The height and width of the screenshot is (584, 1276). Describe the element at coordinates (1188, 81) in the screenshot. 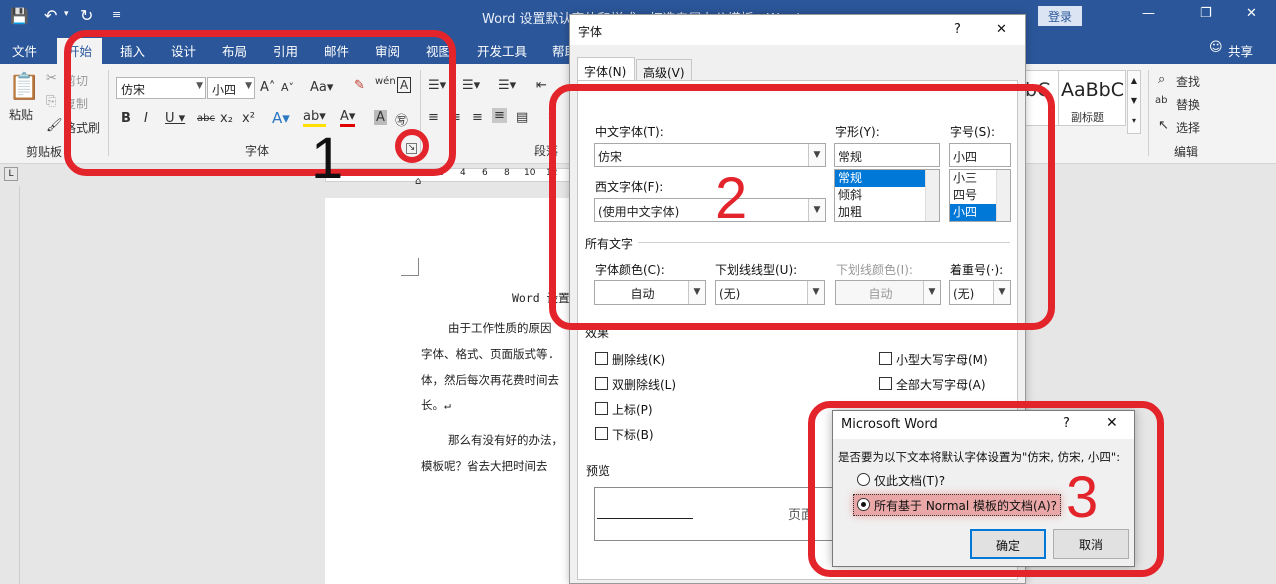

I see `find-button: 查找` at that location.